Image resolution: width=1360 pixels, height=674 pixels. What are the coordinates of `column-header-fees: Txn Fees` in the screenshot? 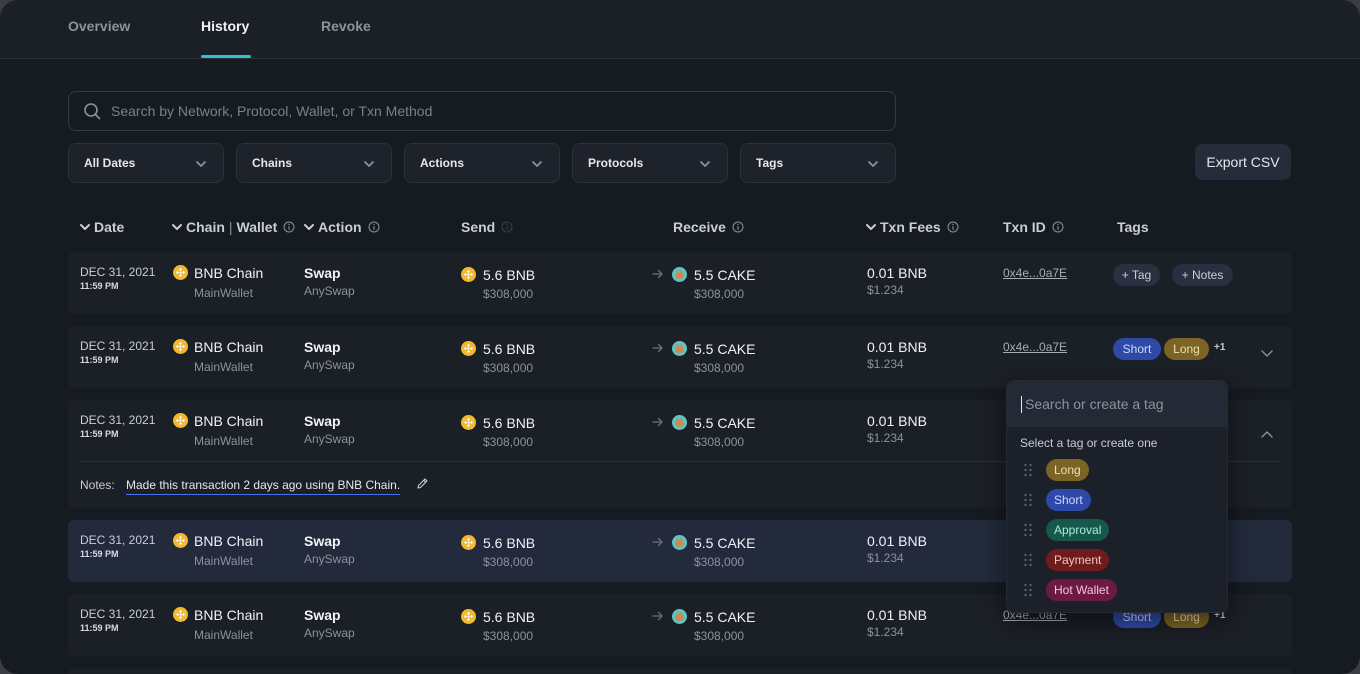 It's located at (912, 227).